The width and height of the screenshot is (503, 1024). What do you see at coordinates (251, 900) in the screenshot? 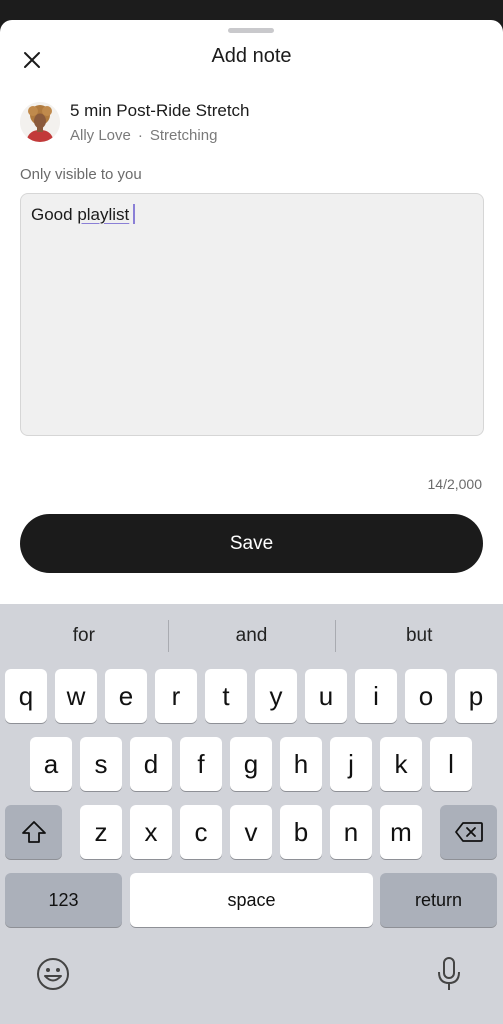
I see `space-key: space` at bounding box center [251, 900].